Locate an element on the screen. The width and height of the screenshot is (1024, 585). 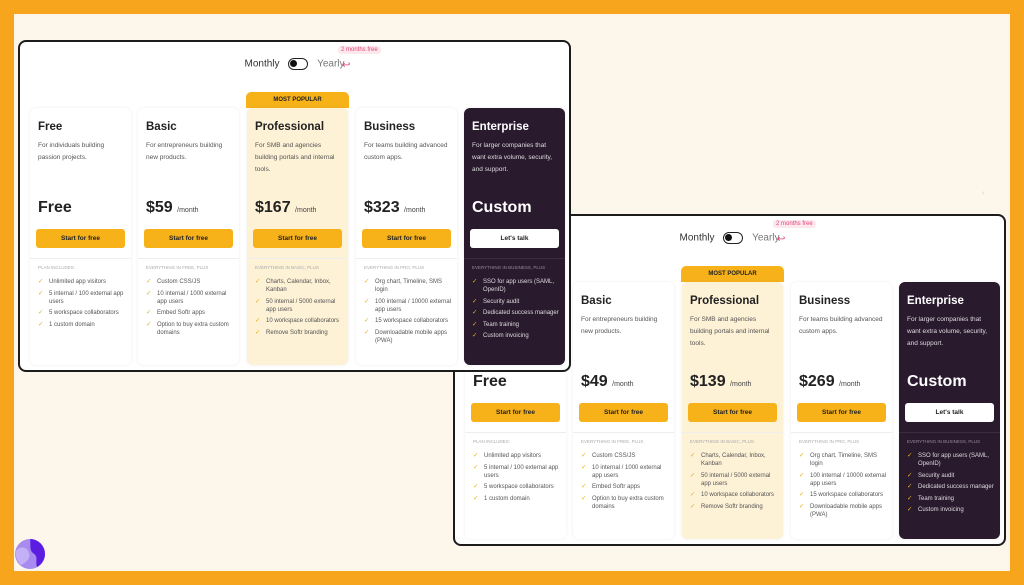
feature-text: Dedicated success manager is located at coordinates (521, 313).